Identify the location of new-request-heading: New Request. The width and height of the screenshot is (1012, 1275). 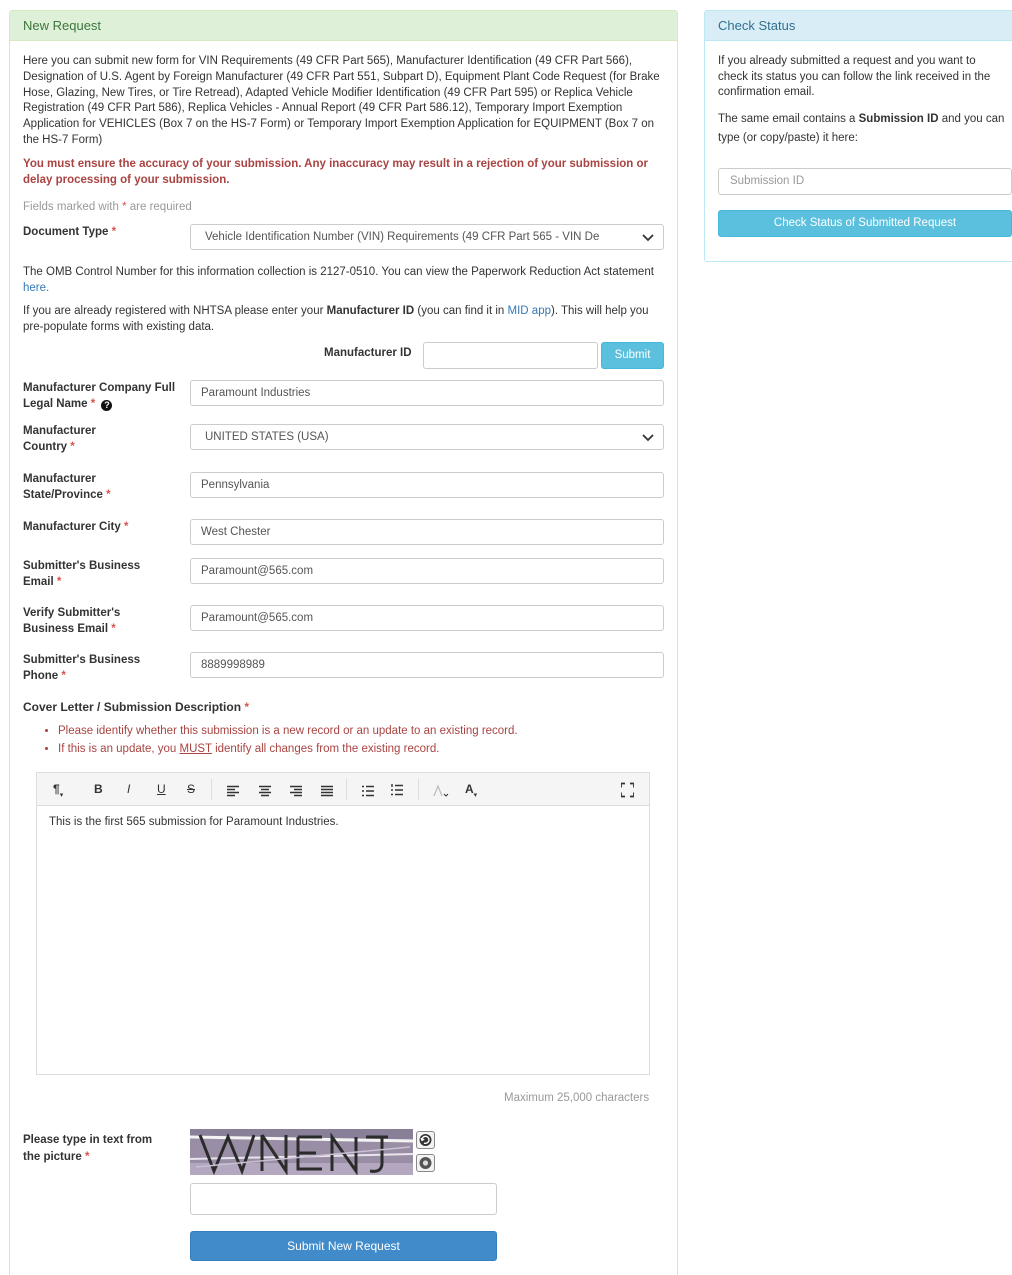
(343, 26).